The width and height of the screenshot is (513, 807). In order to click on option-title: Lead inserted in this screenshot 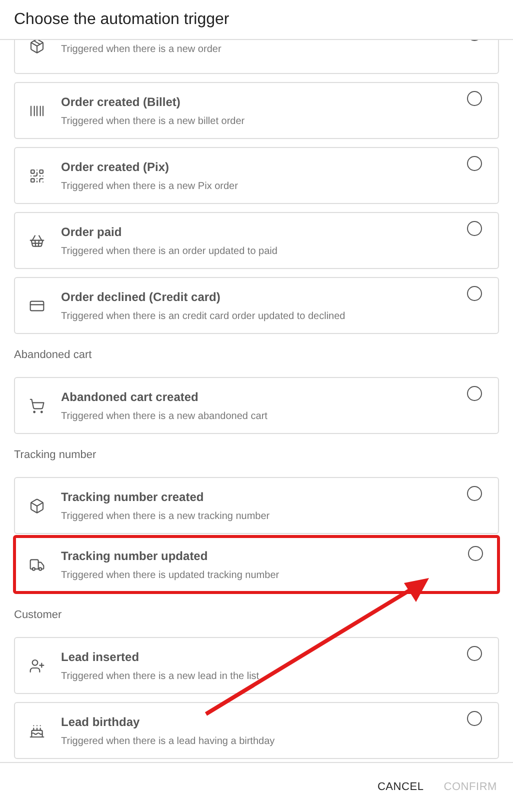, I will do `click(100, 657)`.